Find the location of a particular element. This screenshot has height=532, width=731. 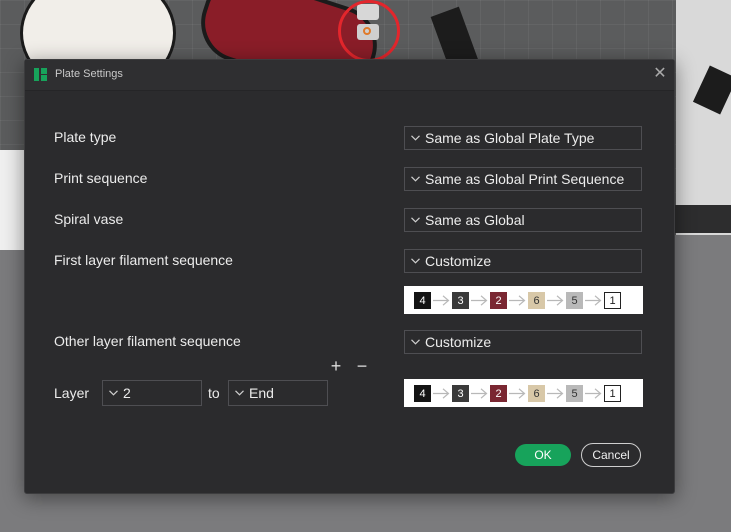

layer-to-value: End is located at coordinates (261, 393).